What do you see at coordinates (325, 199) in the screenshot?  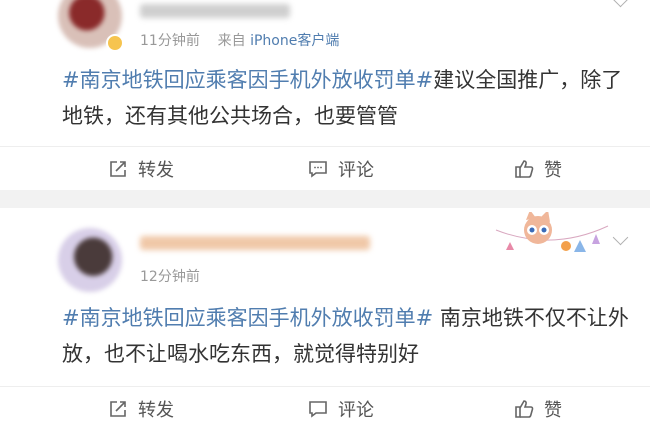 I see `post-separator` at bounding box center [325, 199].